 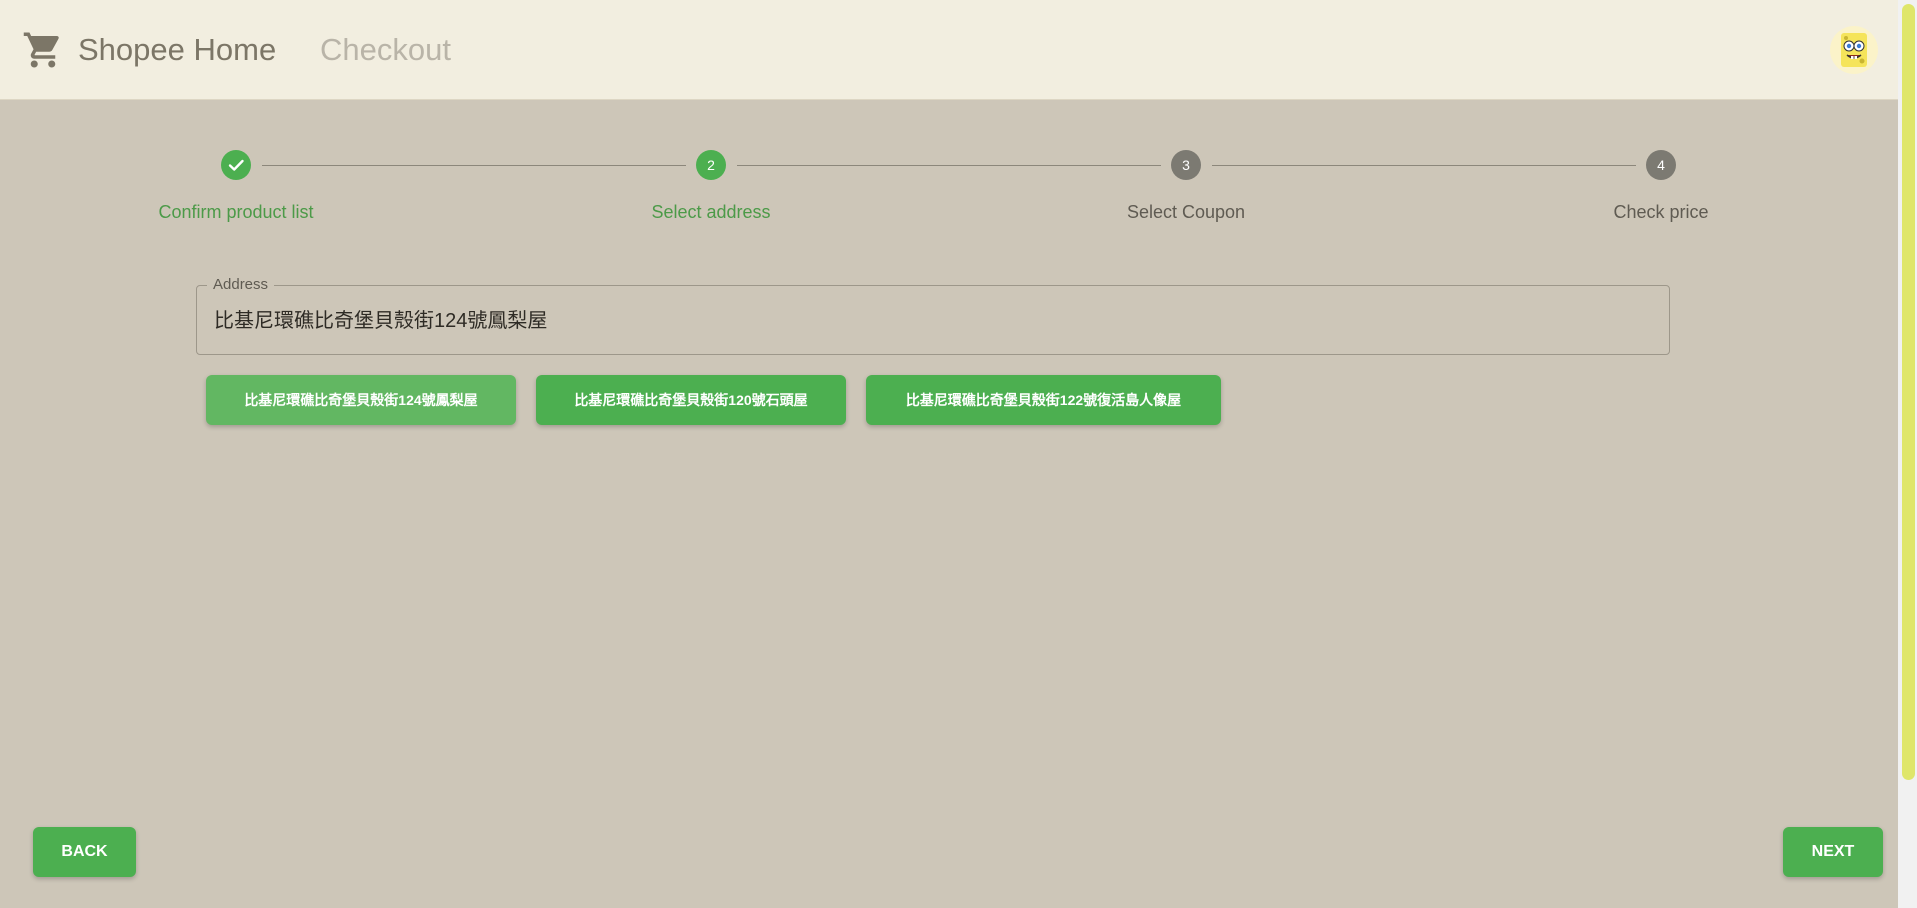 I want to click on address-field: Address, so click(x=933, y=315).